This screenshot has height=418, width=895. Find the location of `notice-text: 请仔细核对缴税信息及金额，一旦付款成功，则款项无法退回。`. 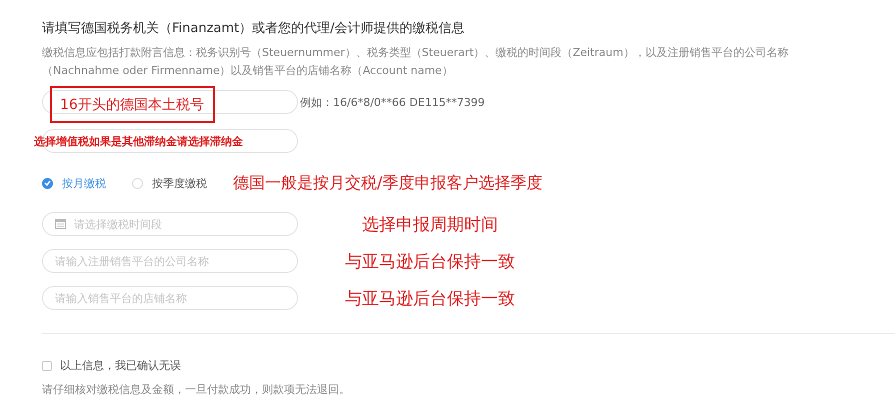

notice-text: 请仔细核对缴税信息及金额，一旦付款成功，则款项无法退回。 is located at coordinates (196, 389).